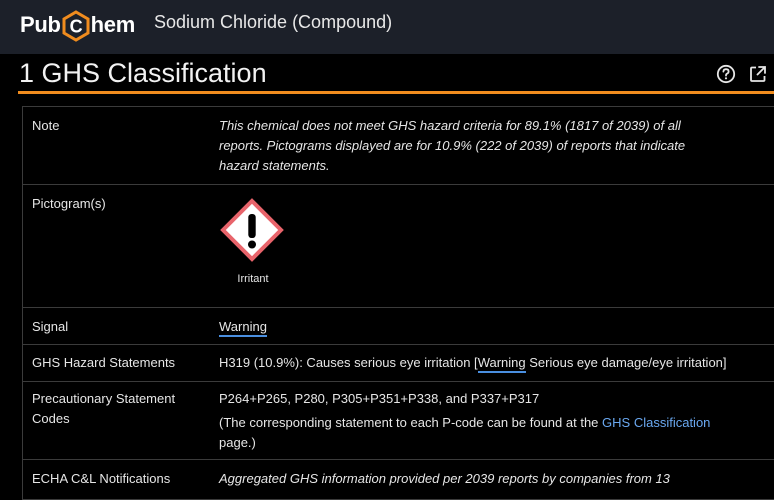 The width and height of the screenshot is (774, 500). Describe the element at coordinates (253, 279) in the screenshot. I see `pictogram-caption: Irritant` at that location.